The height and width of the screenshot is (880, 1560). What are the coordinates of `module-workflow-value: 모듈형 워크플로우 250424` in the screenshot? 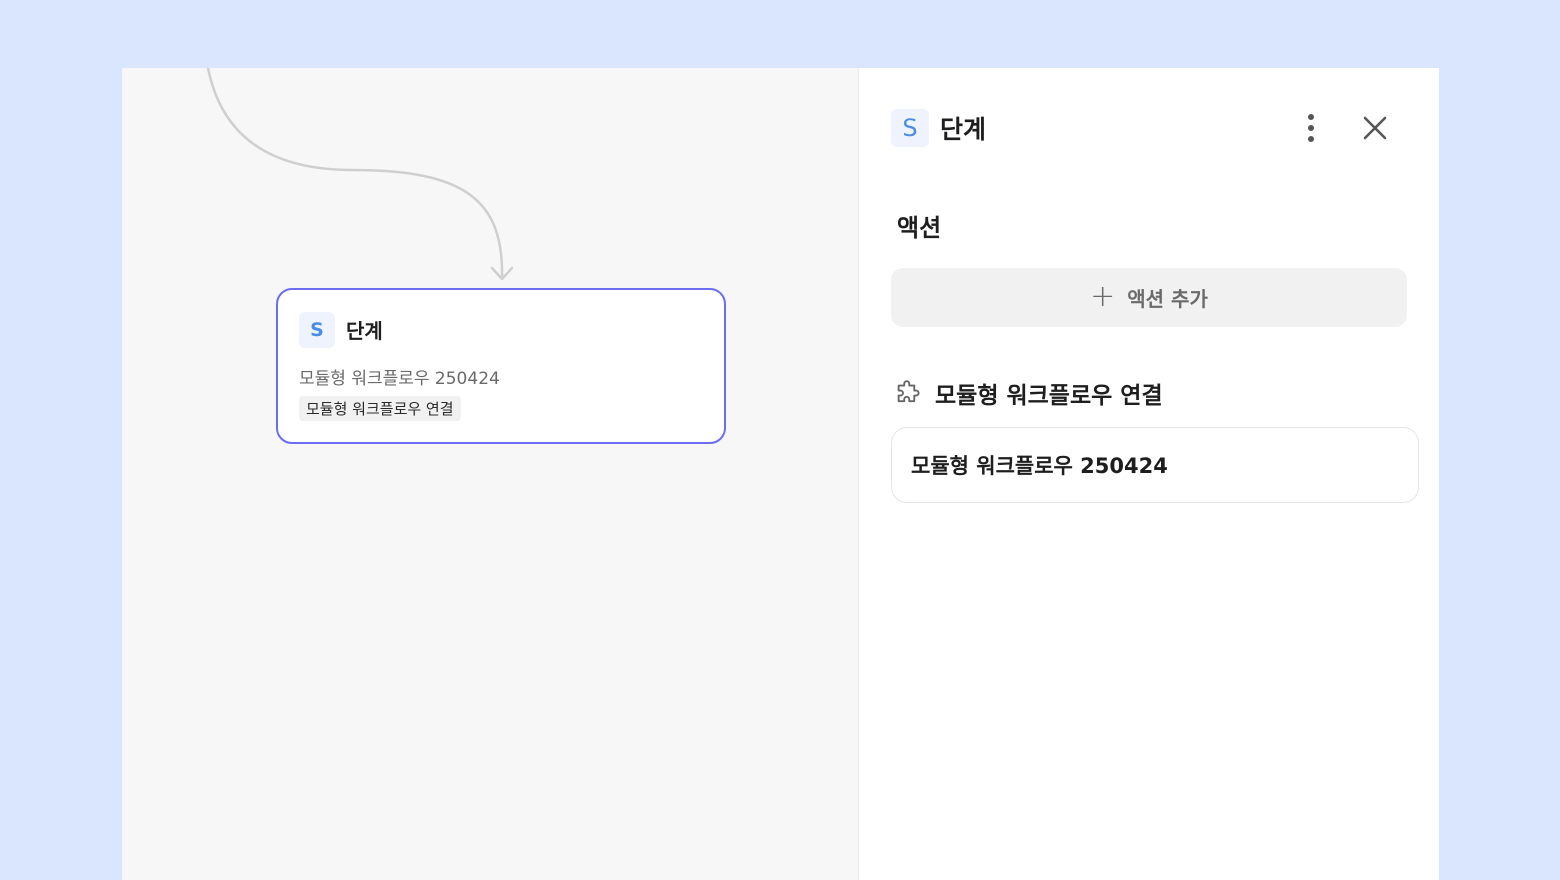 It's located at (1039, 466).